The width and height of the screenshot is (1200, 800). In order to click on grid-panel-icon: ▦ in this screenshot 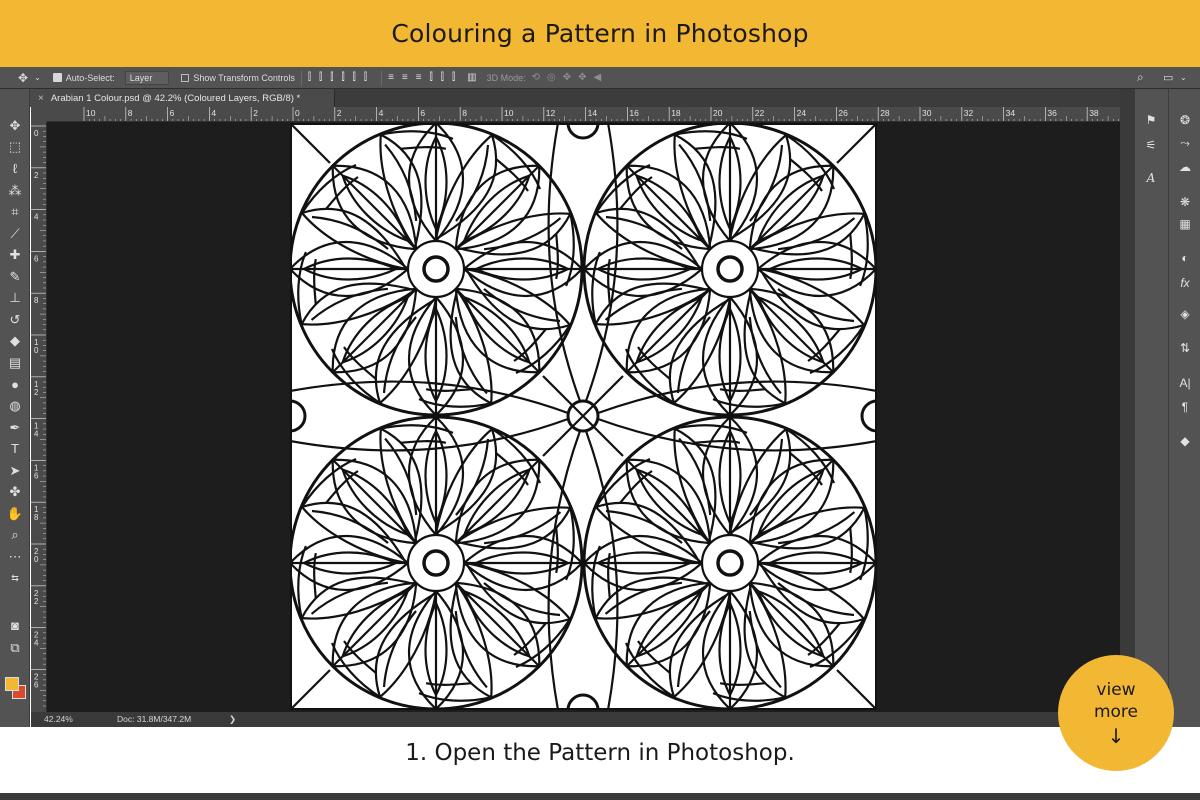, I will do `click(1185, 224)`.